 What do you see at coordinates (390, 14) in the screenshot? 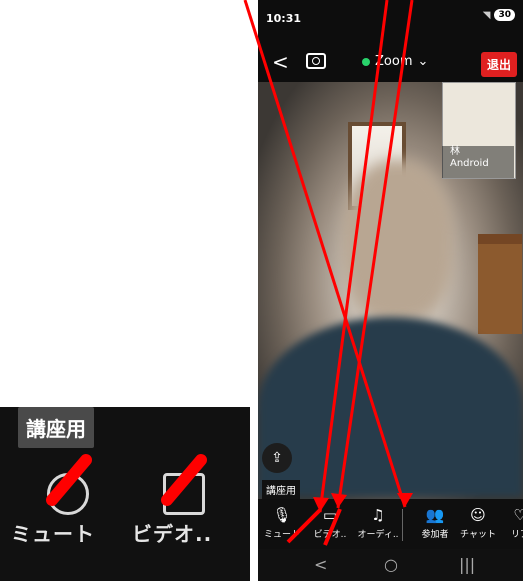
I see `status-bar: 10:31 ◥ 30` at bounding box center [390, 14].